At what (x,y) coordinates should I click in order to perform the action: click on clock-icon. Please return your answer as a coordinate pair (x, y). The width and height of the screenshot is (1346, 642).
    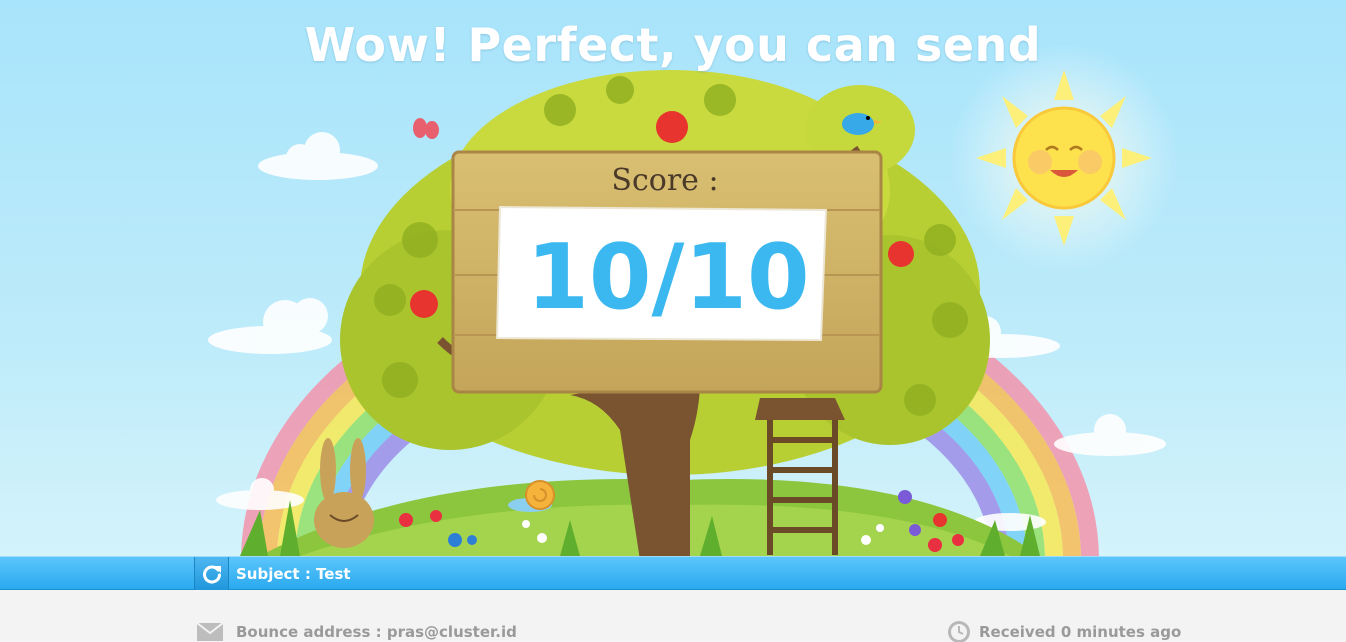
    Looking at the image, I should click on (959, 631).